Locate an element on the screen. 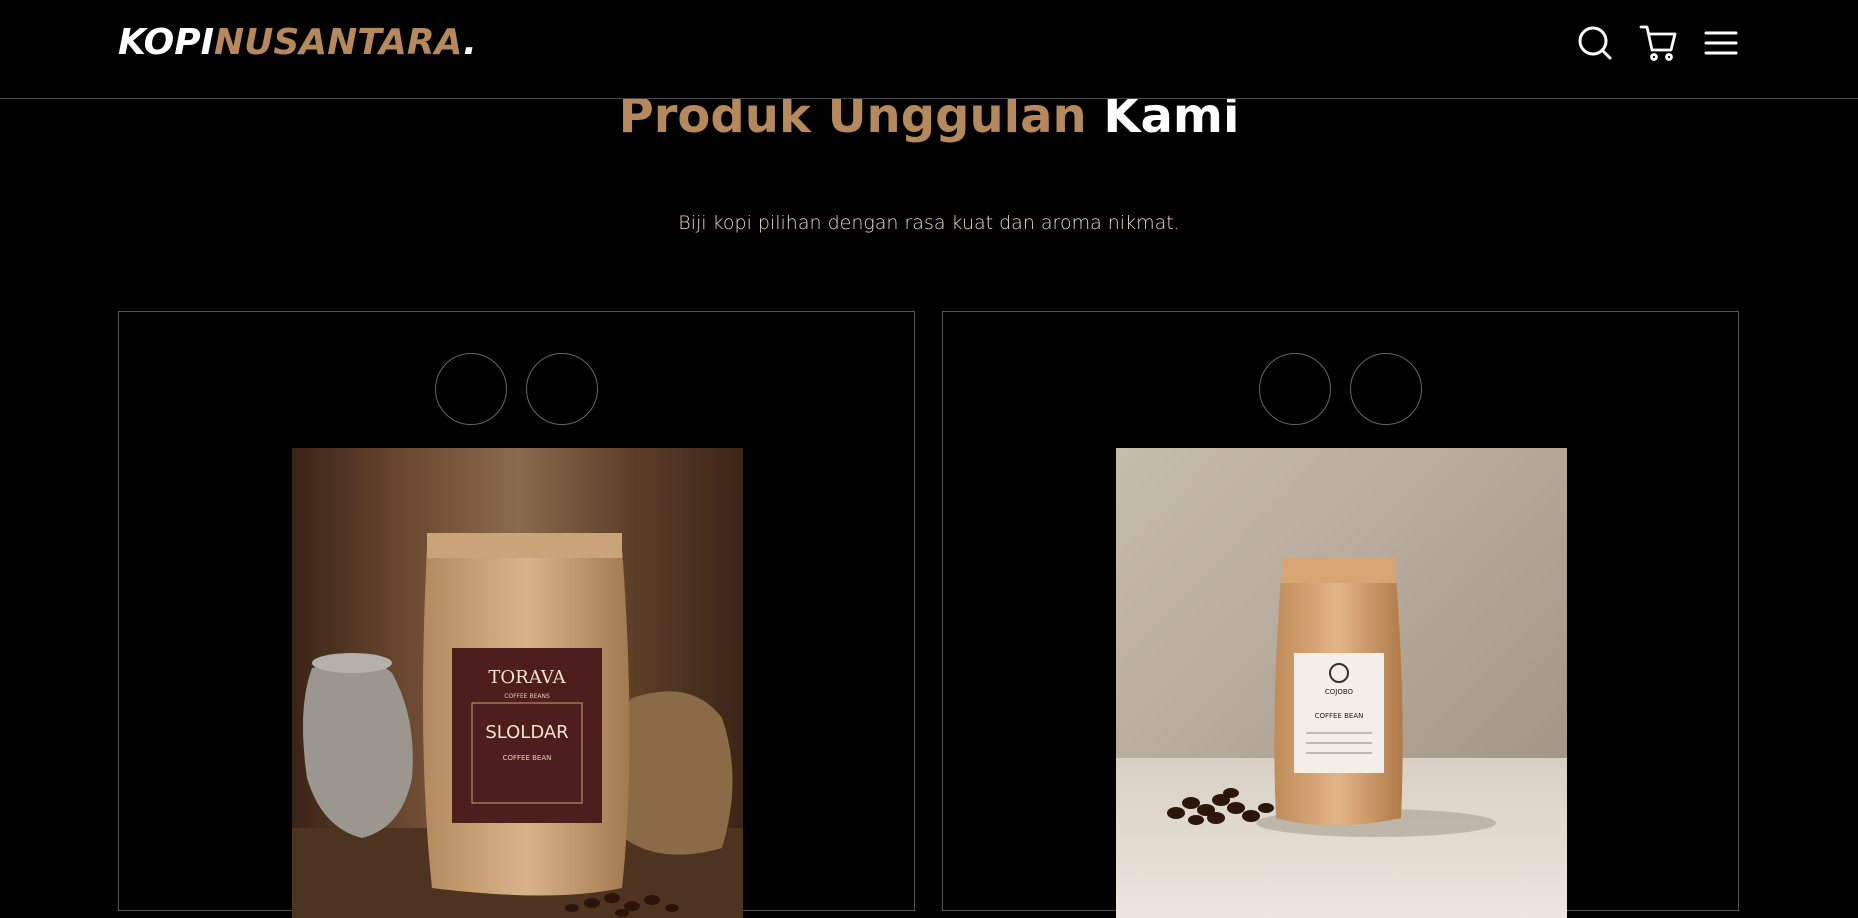  bag-brand: COJOBO is located at coordinates (1339, 692).